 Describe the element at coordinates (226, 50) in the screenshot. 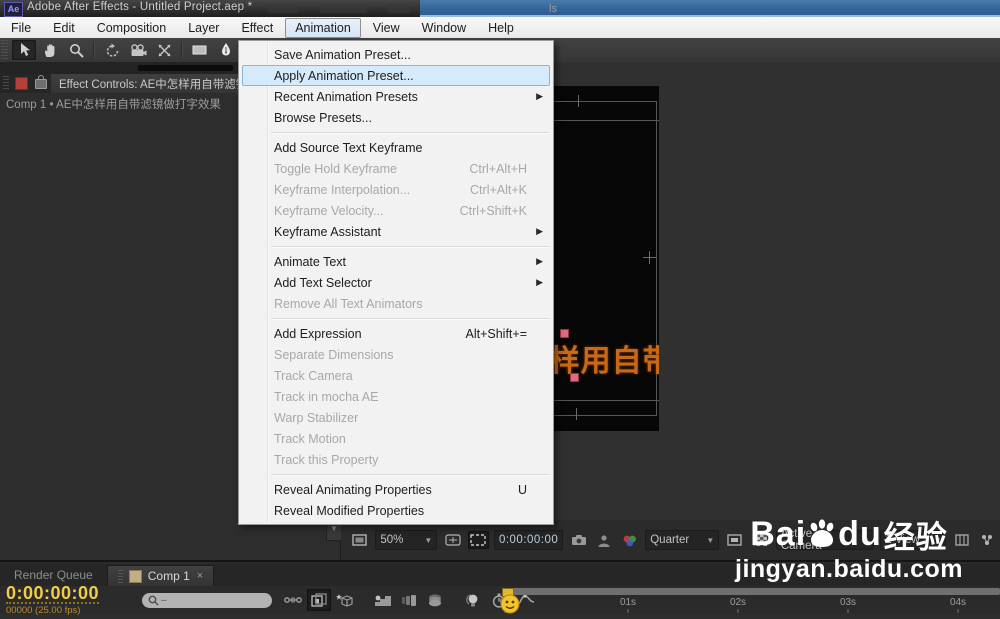

I see `pen-tool` at that location.